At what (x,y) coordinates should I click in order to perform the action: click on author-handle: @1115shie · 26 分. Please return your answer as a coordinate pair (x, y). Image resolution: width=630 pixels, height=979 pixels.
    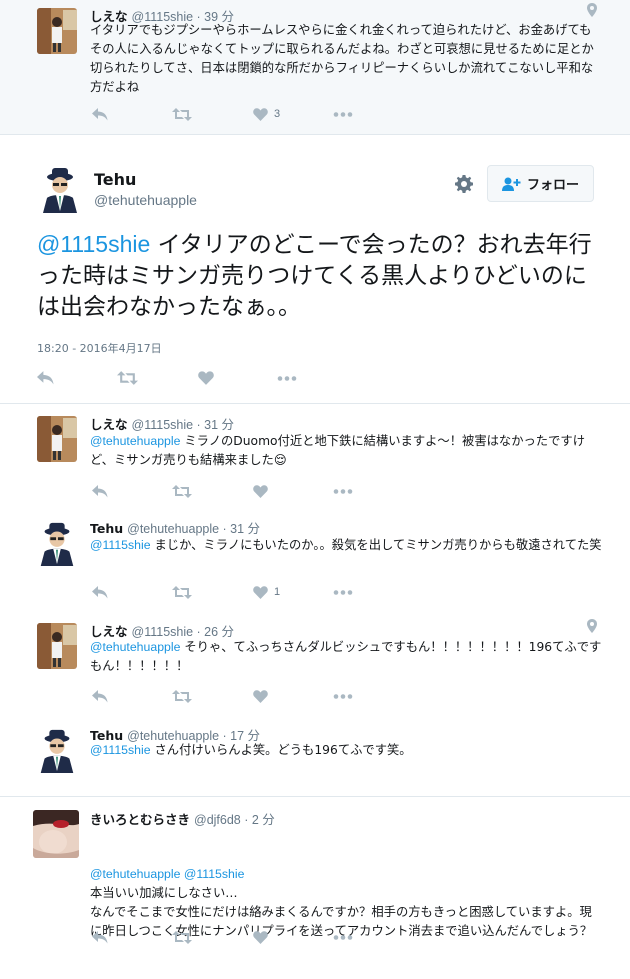
    Looking at the image, I should click on (183, 632).